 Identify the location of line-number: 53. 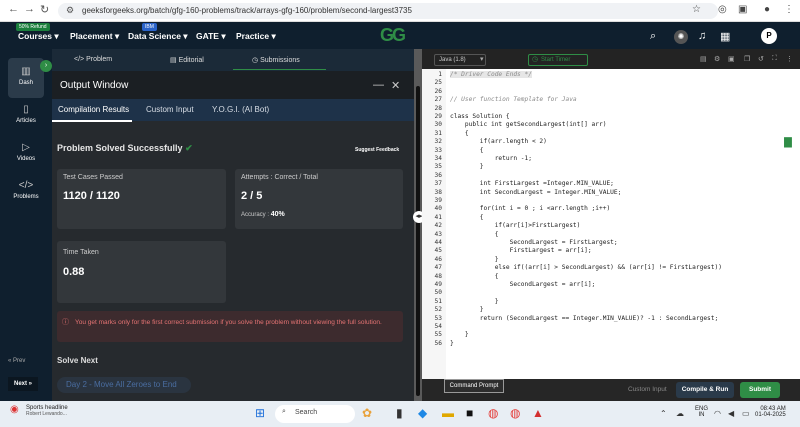
(438, 318).